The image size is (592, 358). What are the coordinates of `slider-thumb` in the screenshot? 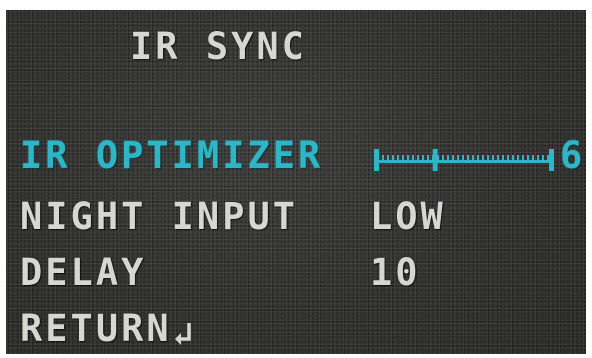 It's located at (435, 160).